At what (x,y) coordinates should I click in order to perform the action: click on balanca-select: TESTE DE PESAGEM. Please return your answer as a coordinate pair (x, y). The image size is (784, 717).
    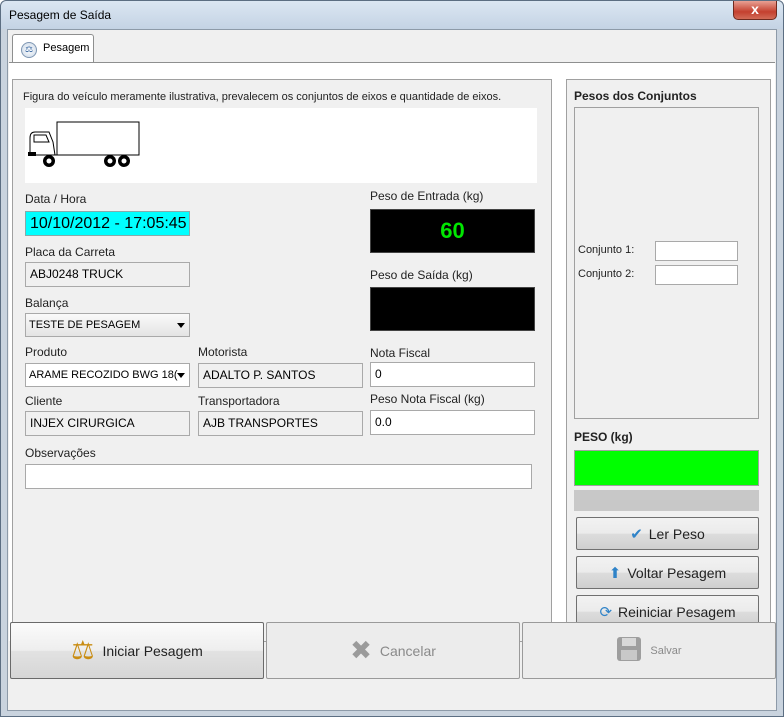
    Looking at the image, I should click on (107, 325).